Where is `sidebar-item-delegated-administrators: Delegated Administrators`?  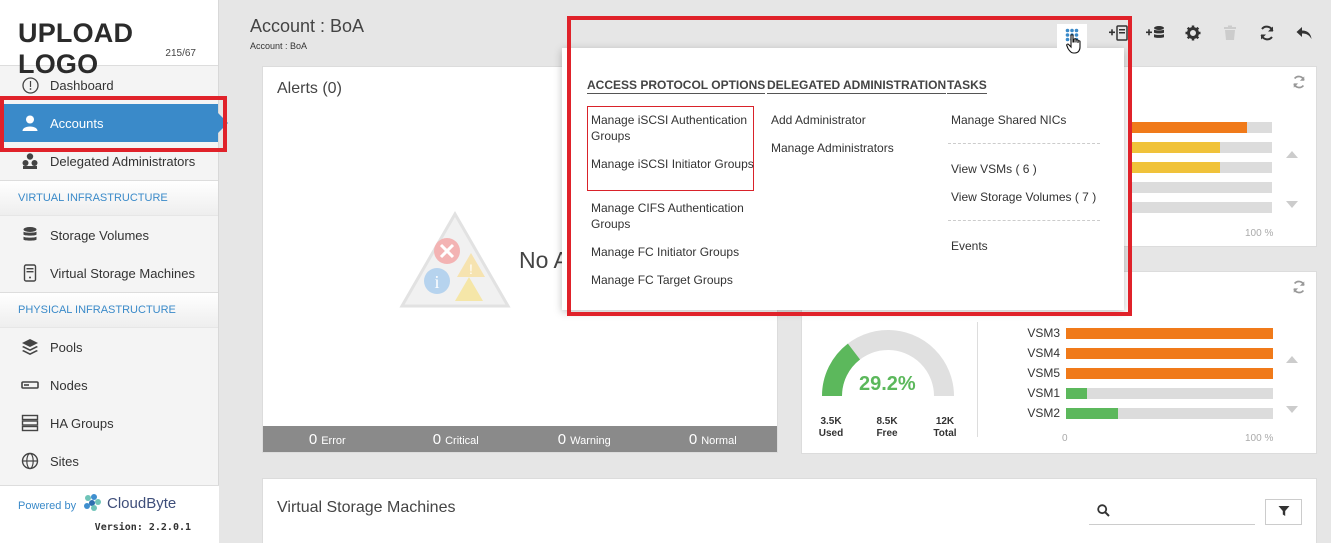 sidebar-item-delegated-administrators: Delegated Administrators is located at coordinates (109, 161).